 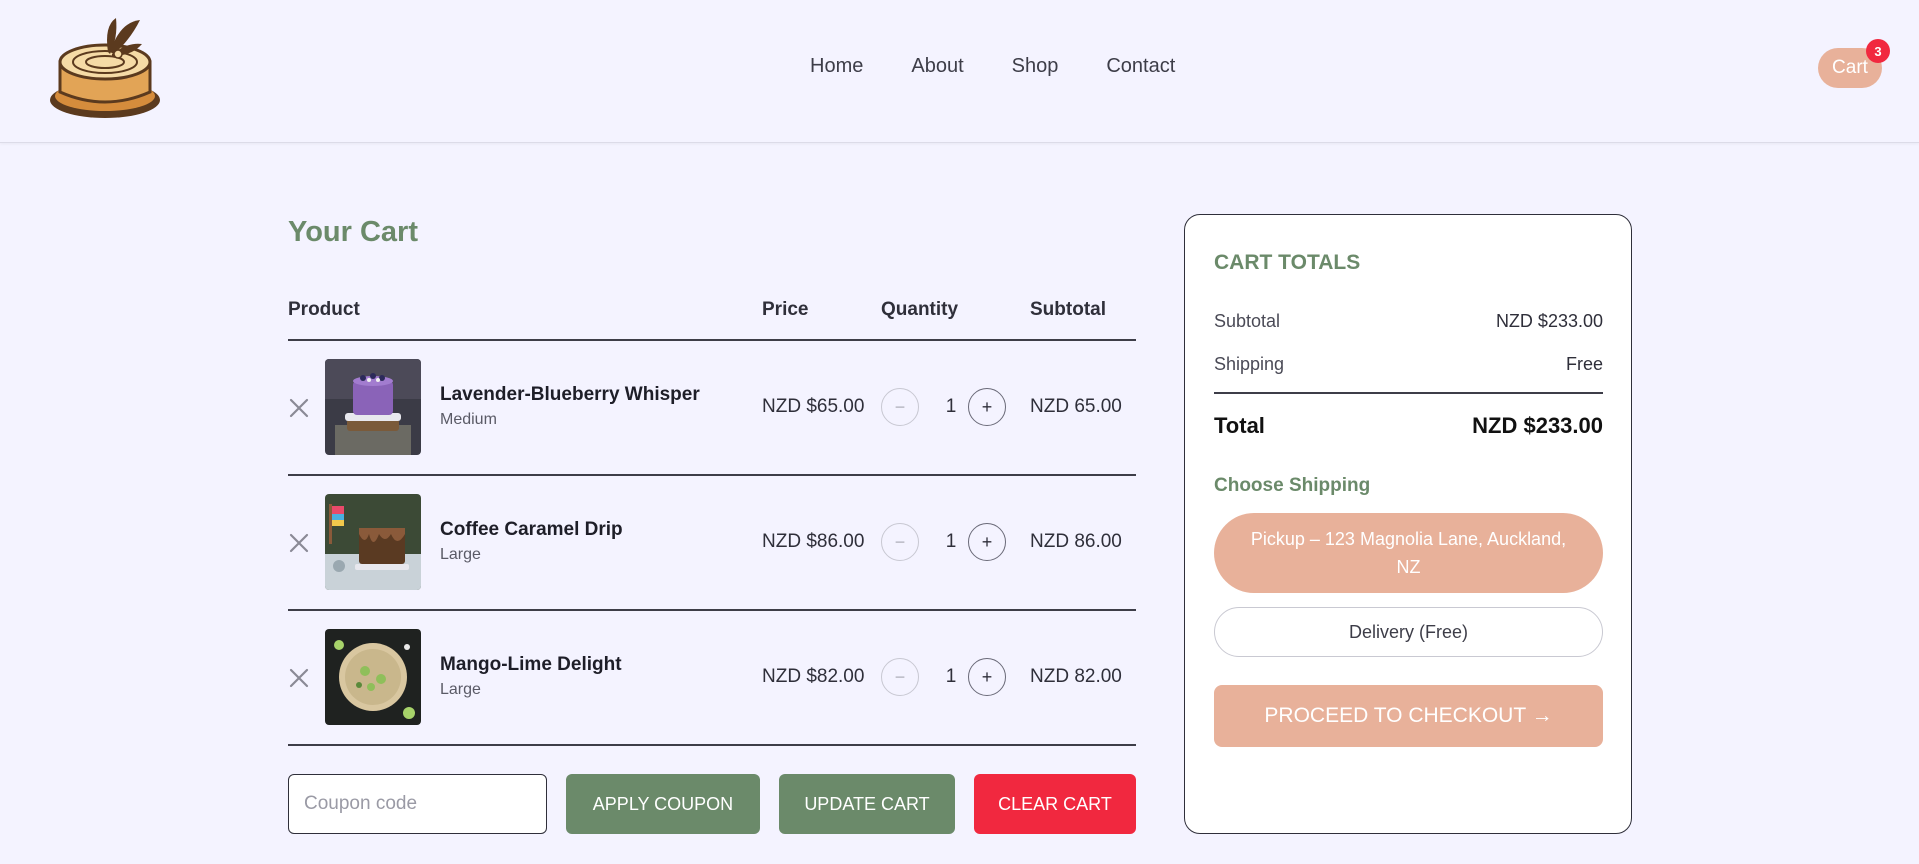 What do you see at coordinates (813, 541) in the screenshot?
I see `product-price: NZD $86.00` at bounding box center [813, 541].